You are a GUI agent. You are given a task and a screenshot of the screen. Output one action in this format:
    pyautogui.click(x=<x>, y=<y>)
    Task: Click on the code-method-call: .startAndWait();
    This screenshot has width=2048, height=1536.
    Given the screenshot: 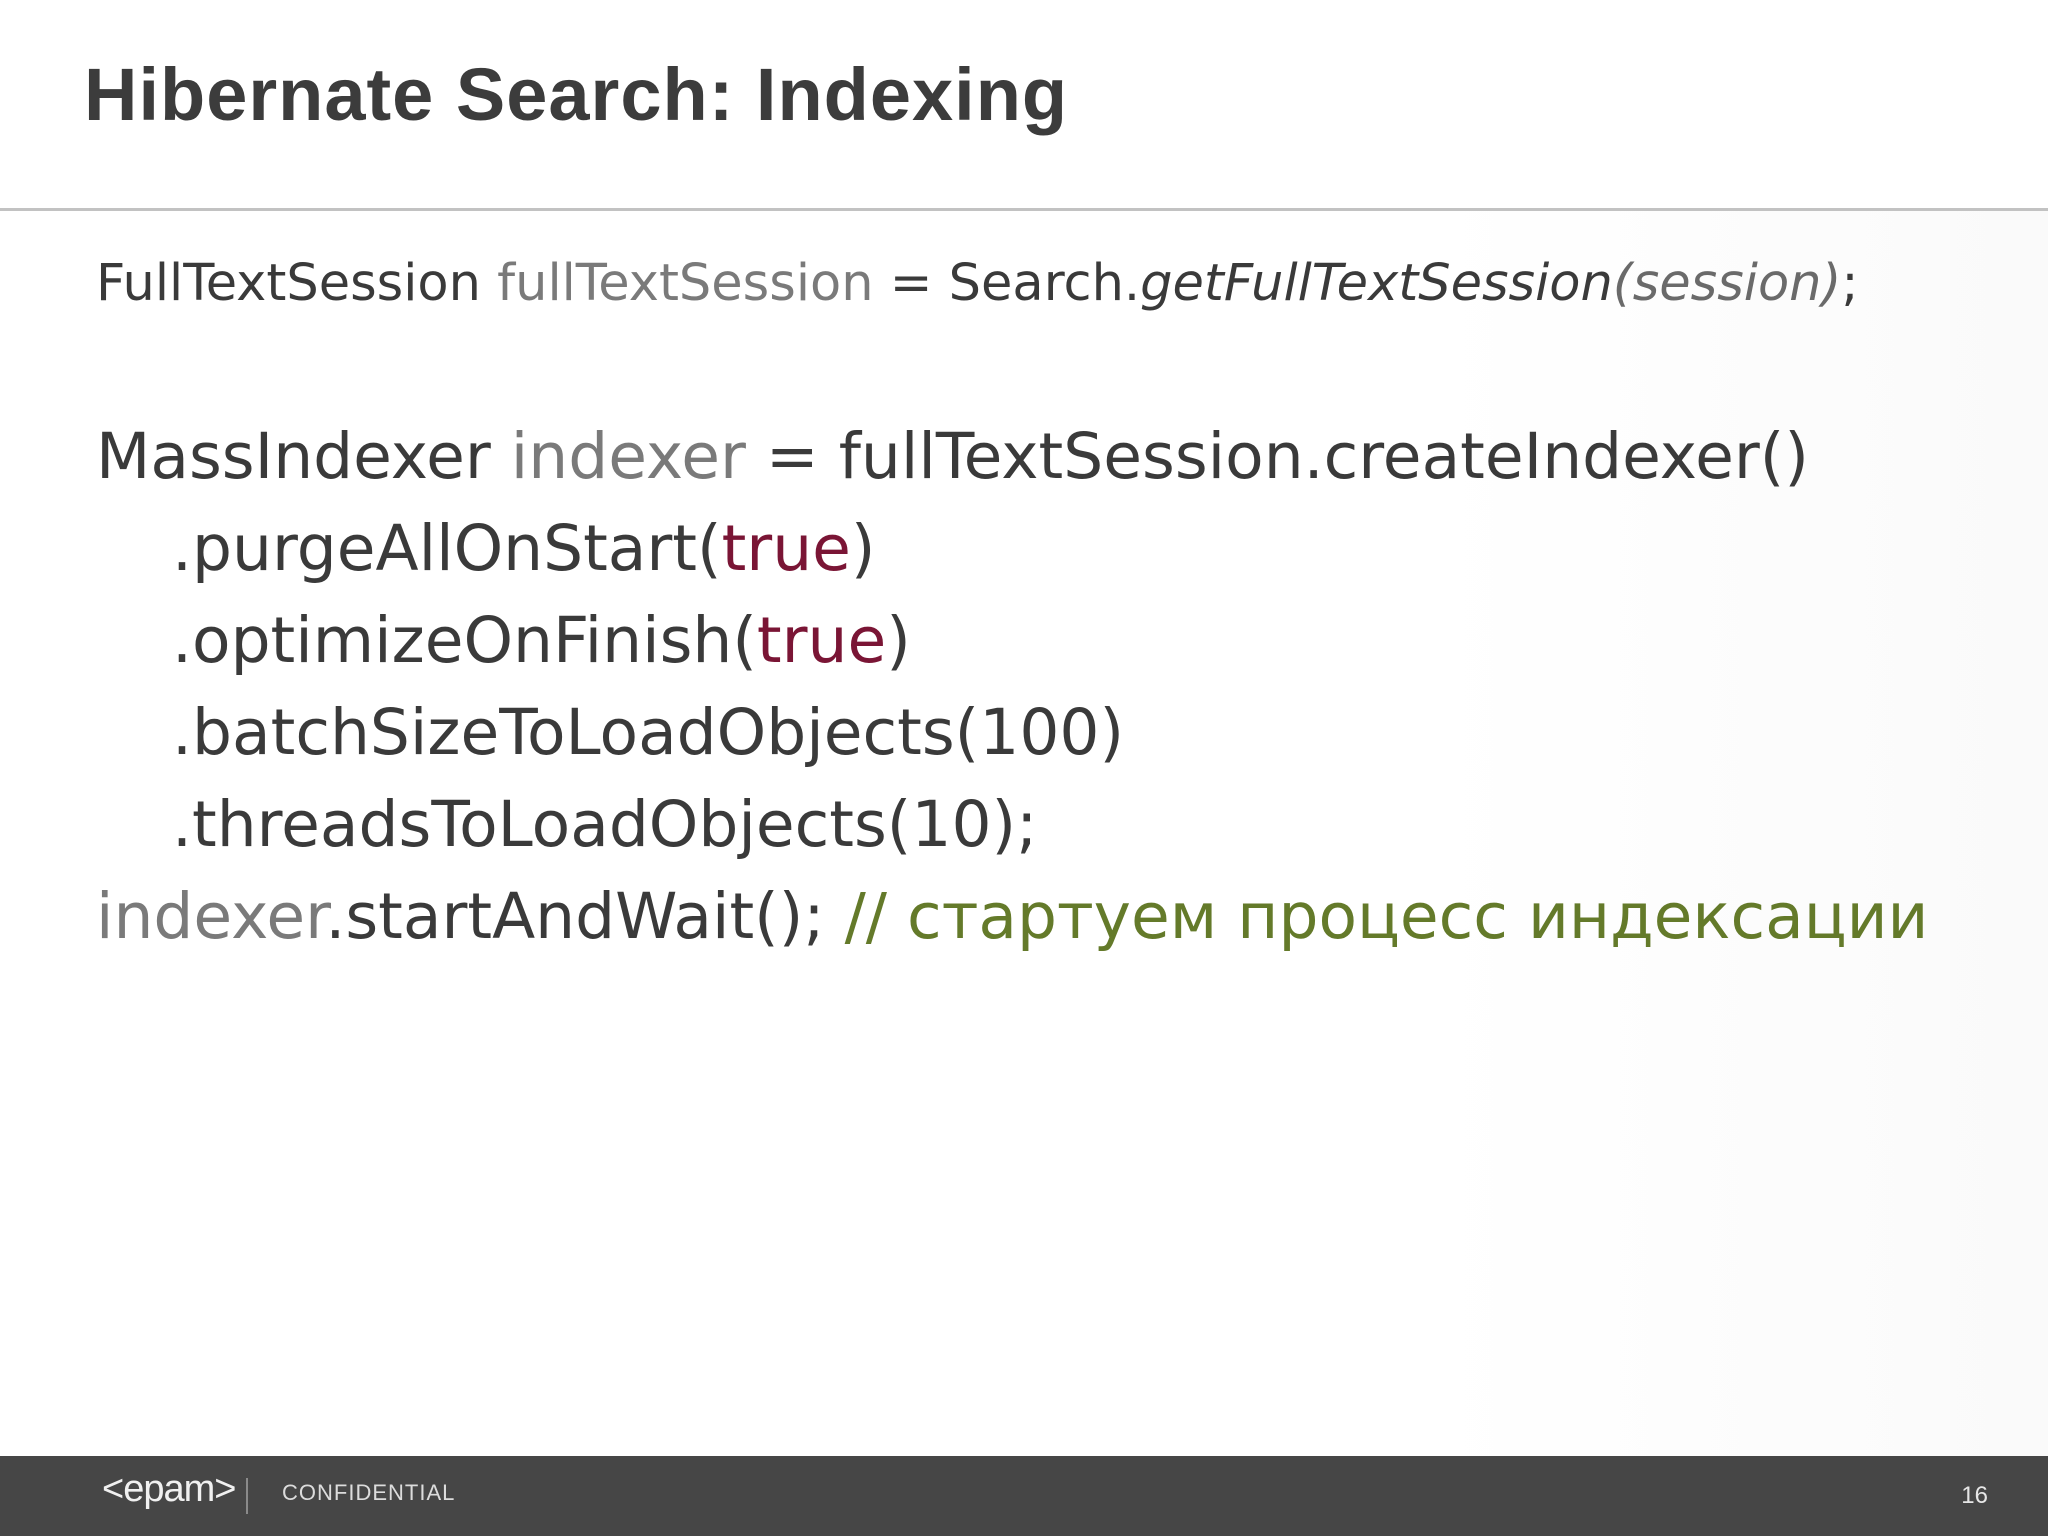 What is the action you would take?
    pyautogui.click(x=585, y=916)
    